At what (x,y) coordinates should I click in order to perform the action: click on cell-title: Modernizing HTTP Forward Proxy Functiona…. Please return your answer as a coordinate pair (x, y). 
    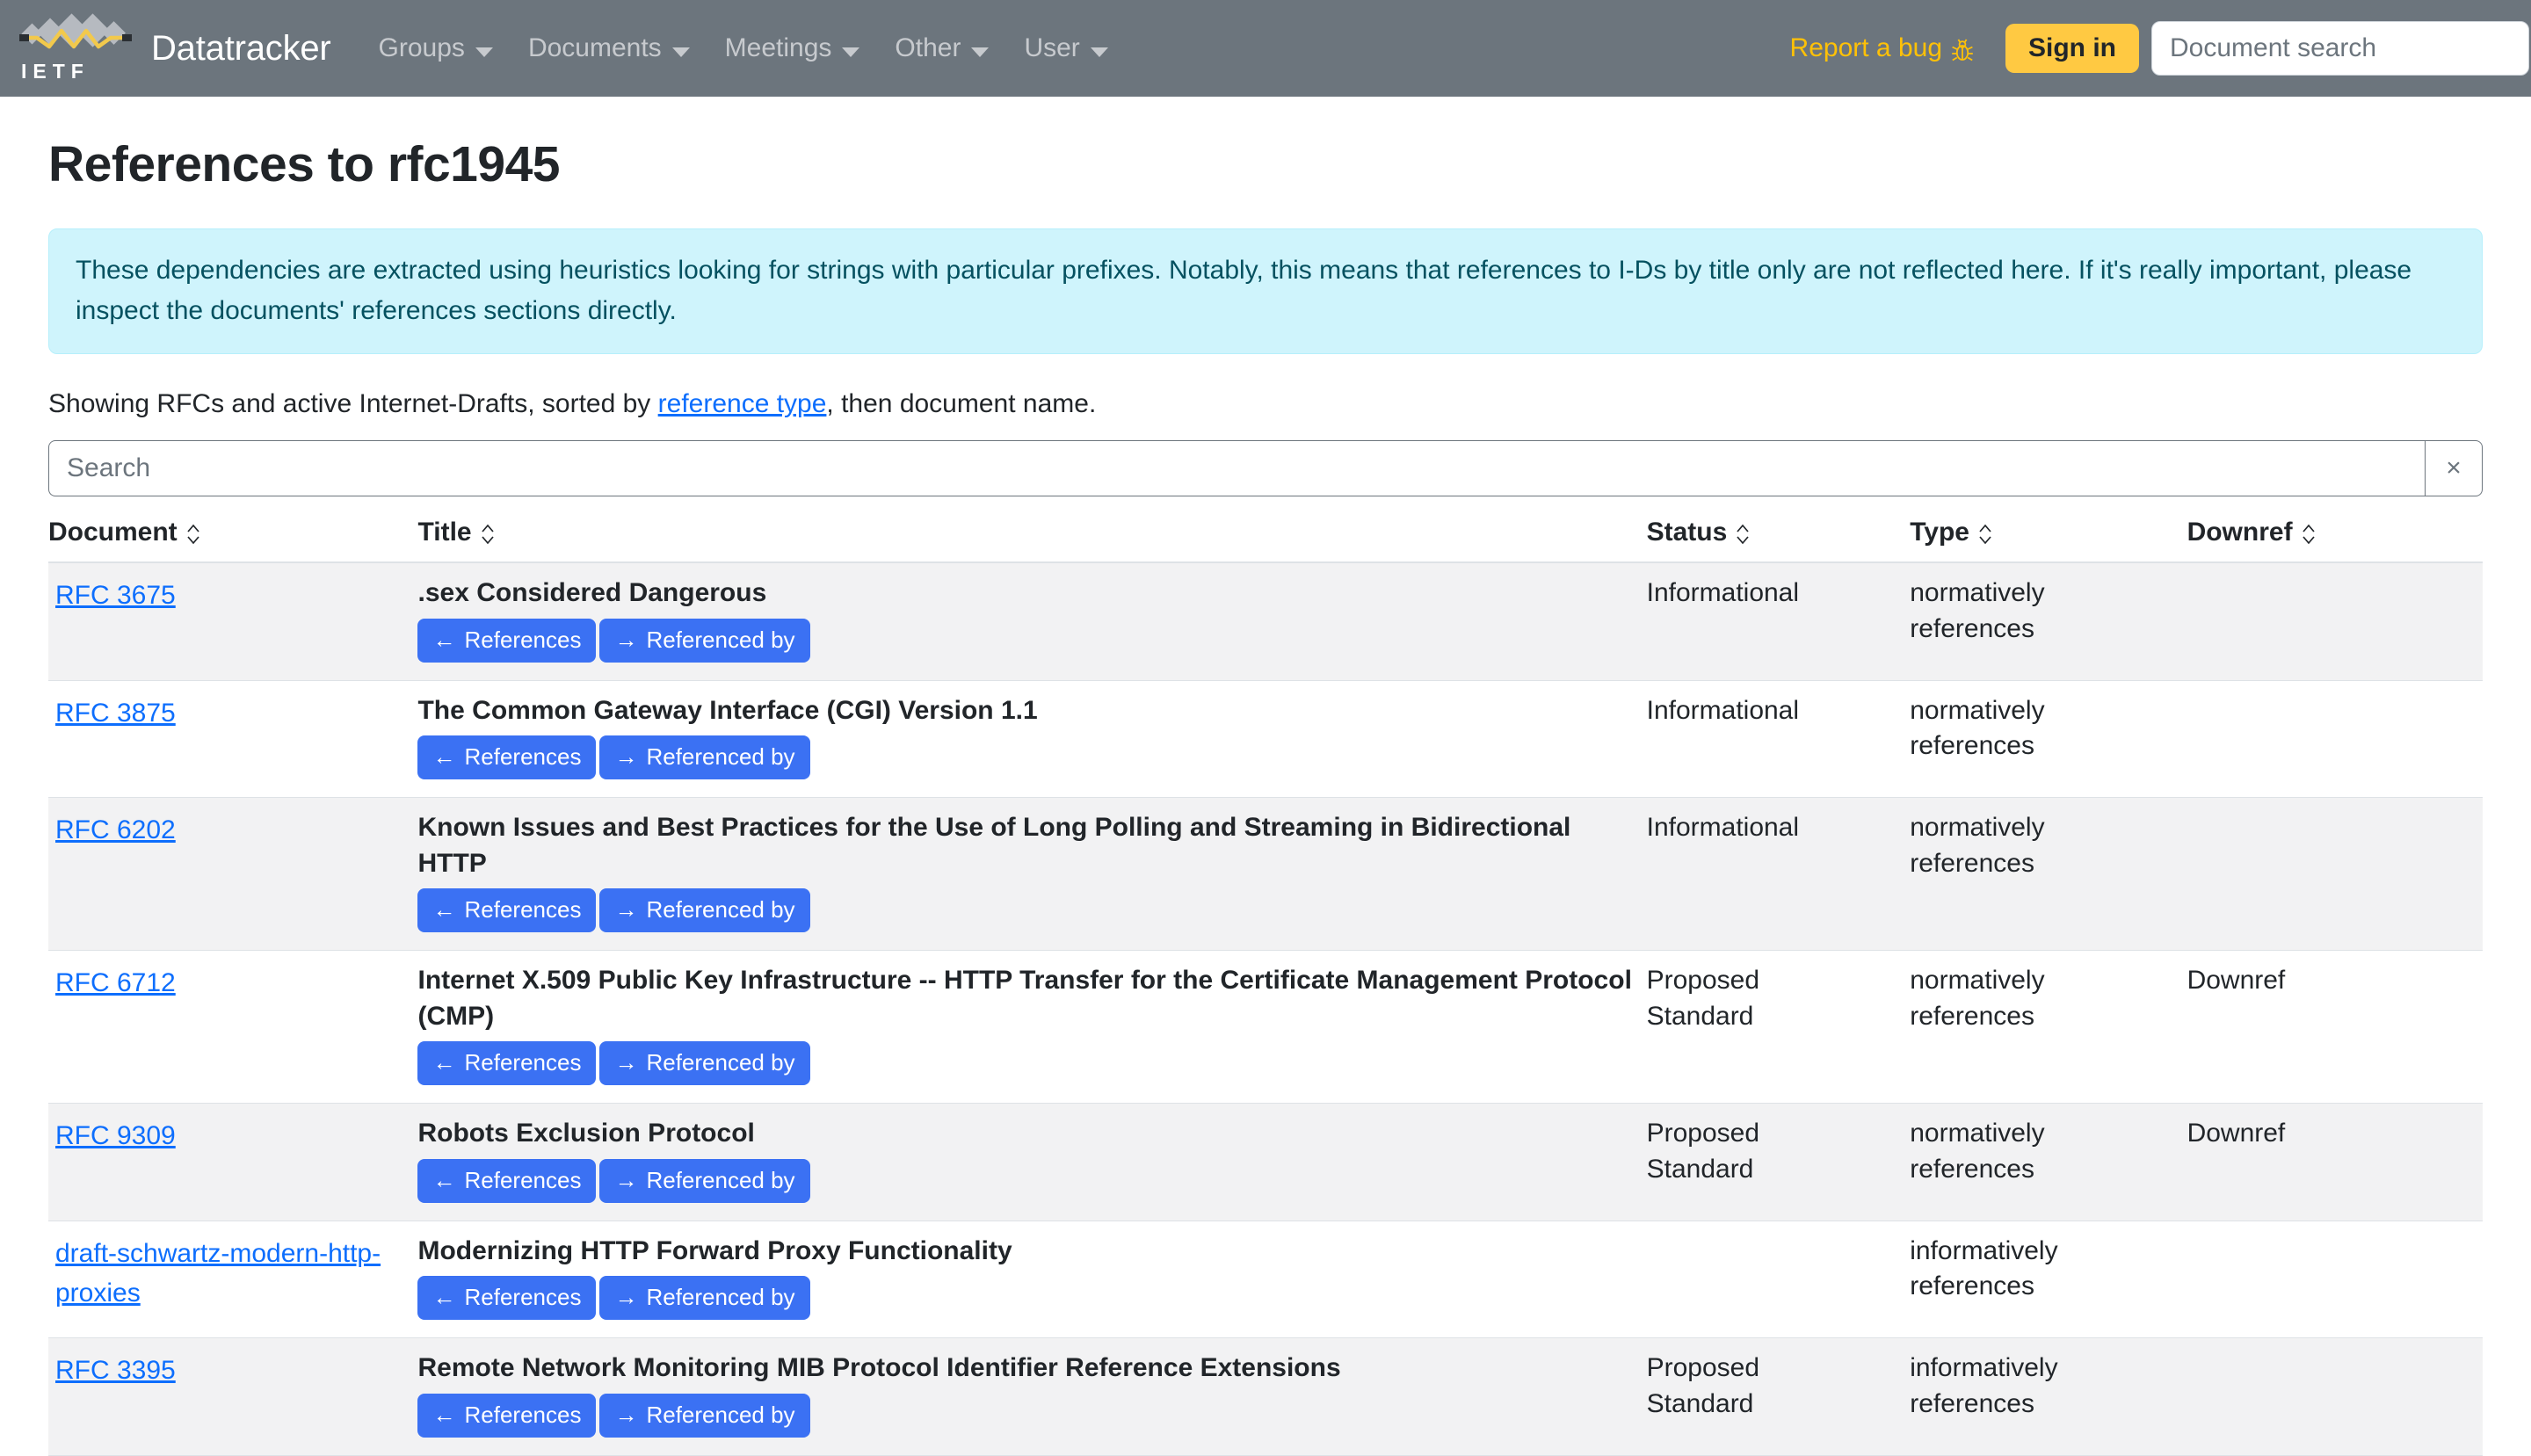
    Looking at the image, I should click on (1032, 1280).